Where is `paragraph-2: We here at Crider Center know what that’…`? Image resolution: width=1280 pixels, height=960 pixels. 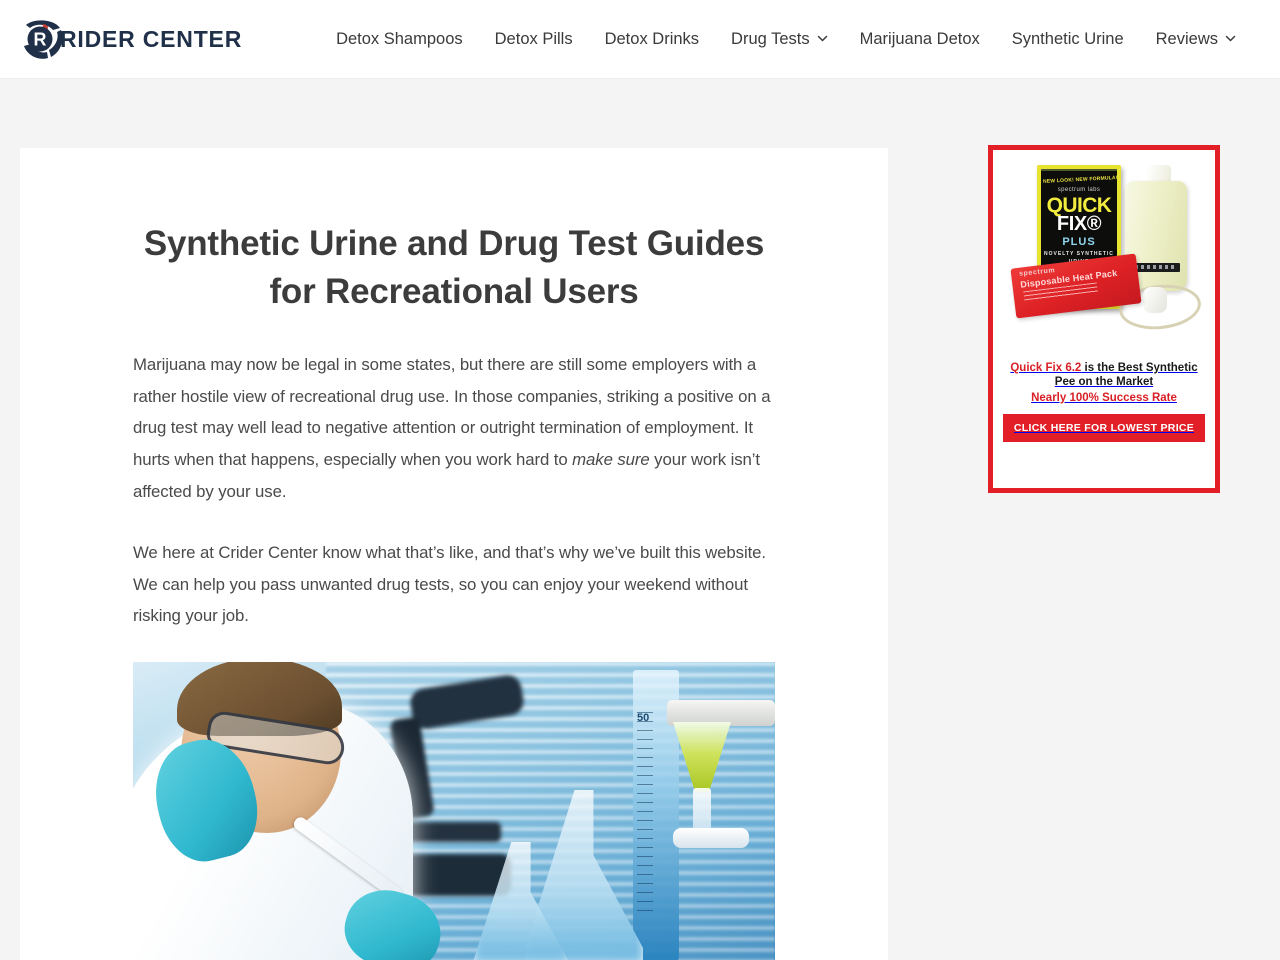
paragraph-2: We here at Crider Center know what that’… is located at coordinates (449, 584).